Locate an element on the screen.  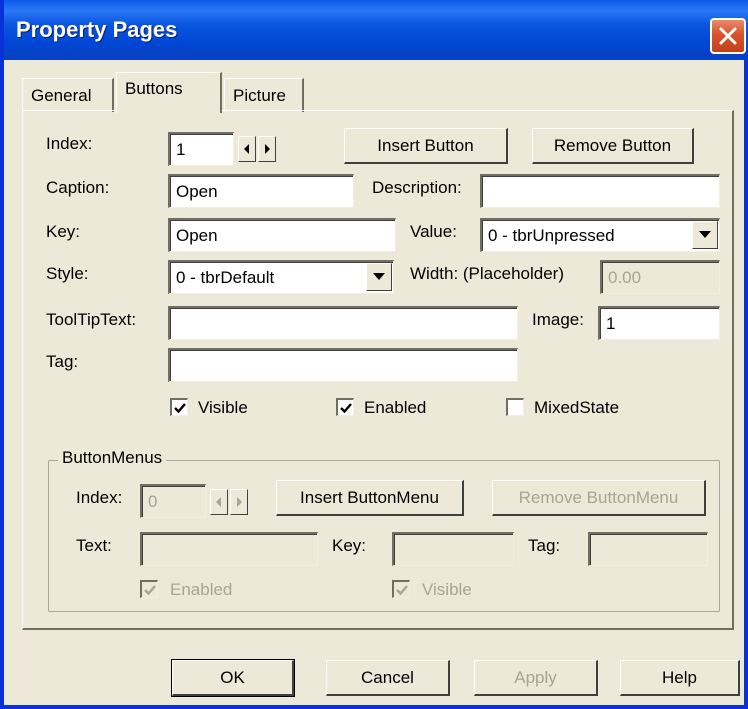
index-label: Index: is located at coordinates (69, 143).